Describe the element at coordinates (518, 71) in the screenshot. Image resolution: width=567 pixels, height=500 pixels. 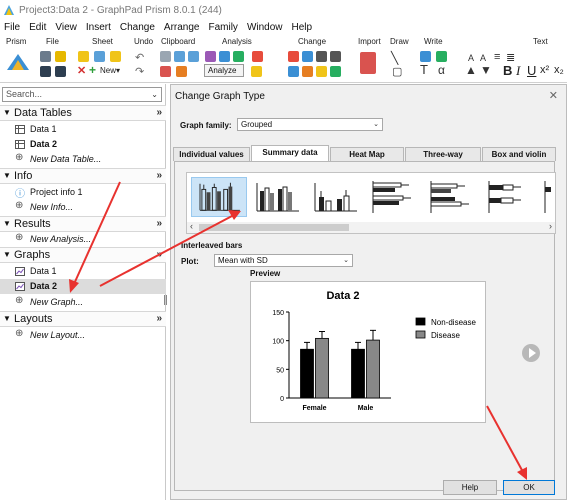
I see `italic-button: I` at that location.